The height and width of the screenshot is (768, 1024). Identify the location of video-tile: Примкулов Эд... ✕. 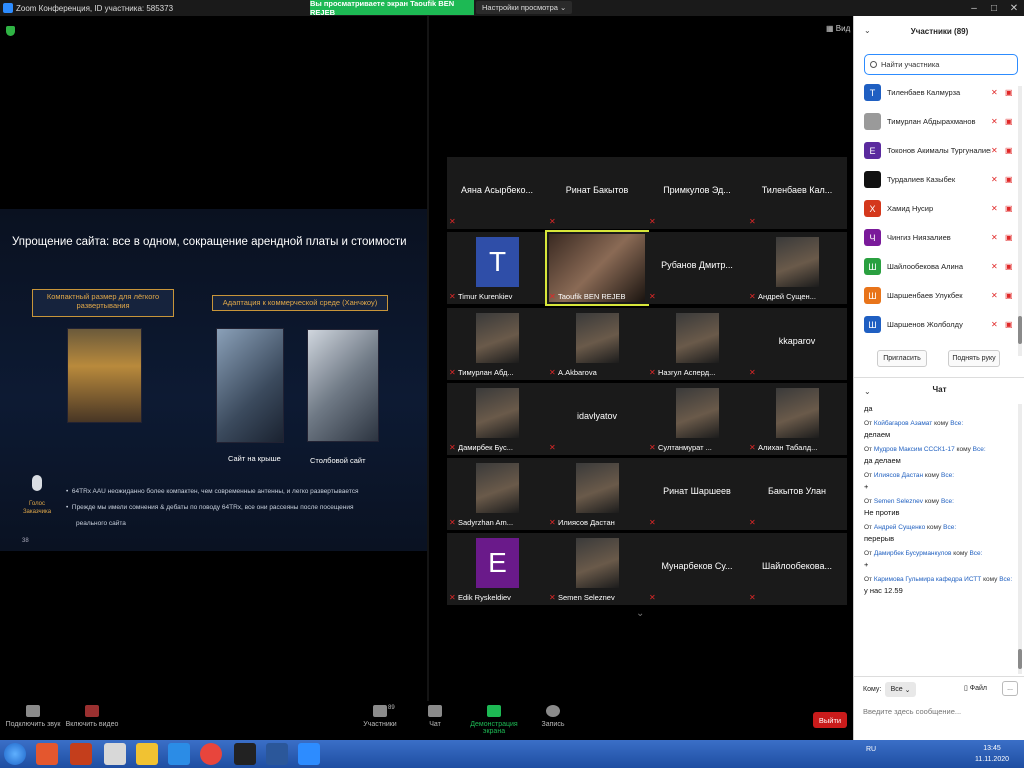
(697, 193).